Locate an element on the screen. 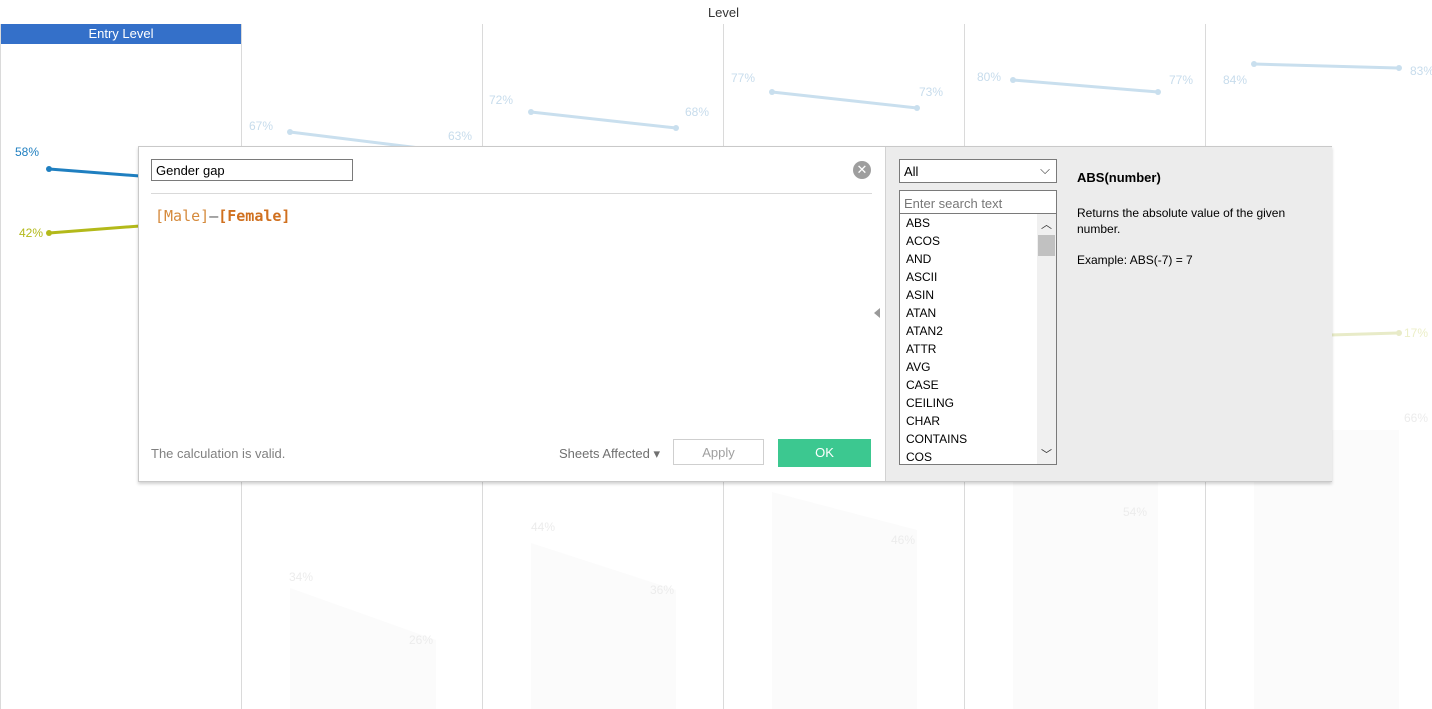  list-item: ATTR is located at coordinates (921, 349).